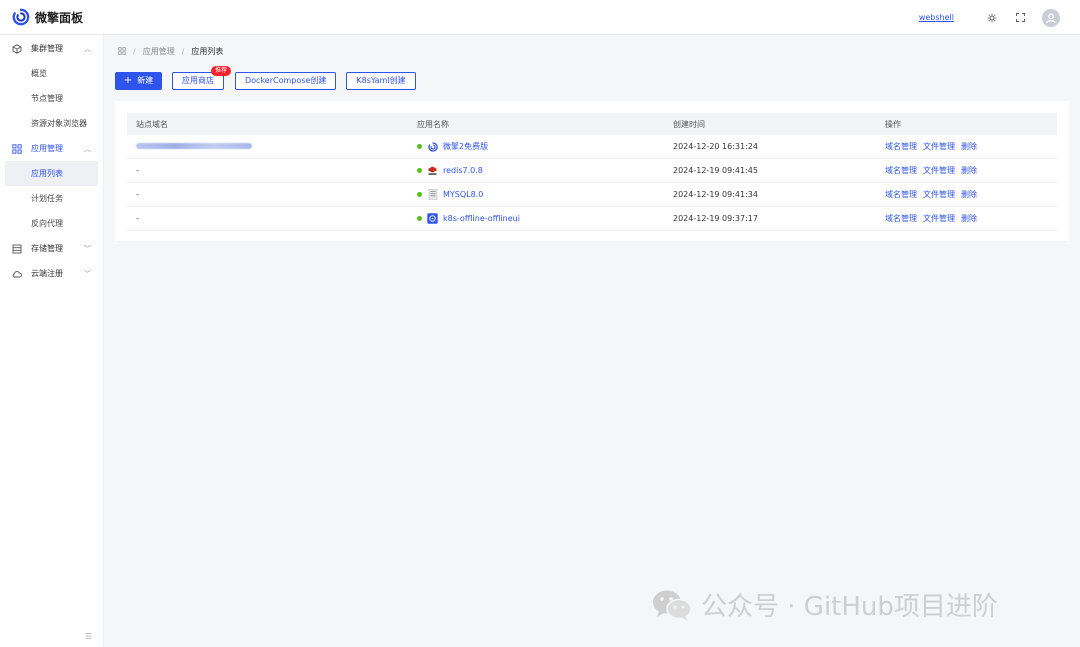  I want to click on brand-logo-icon, so click(21, 17).